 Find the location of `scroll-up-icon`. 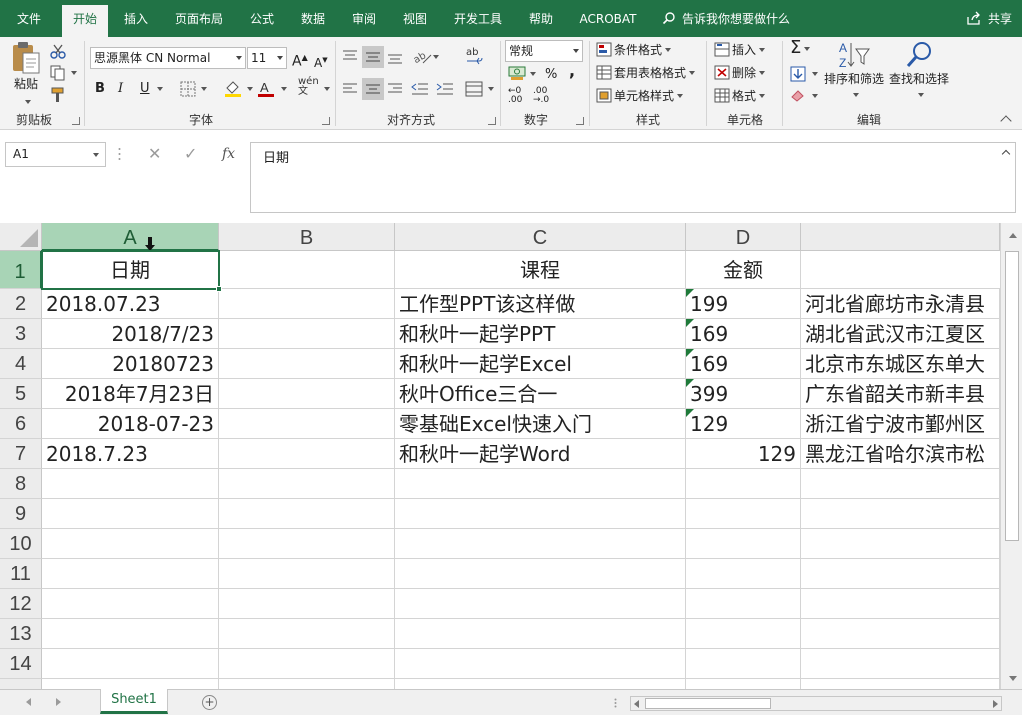

scroll-up-icon is located at coordinates (1013, 235).